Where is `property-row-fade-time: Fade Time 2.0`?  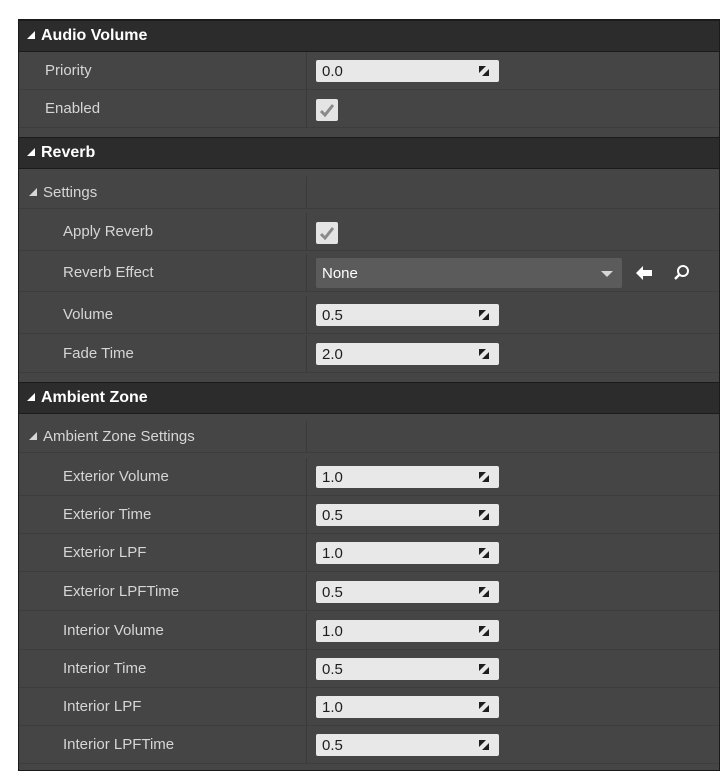
property-row-fade-time: Fade Time 2.0 is located at coordinates (369, 354).